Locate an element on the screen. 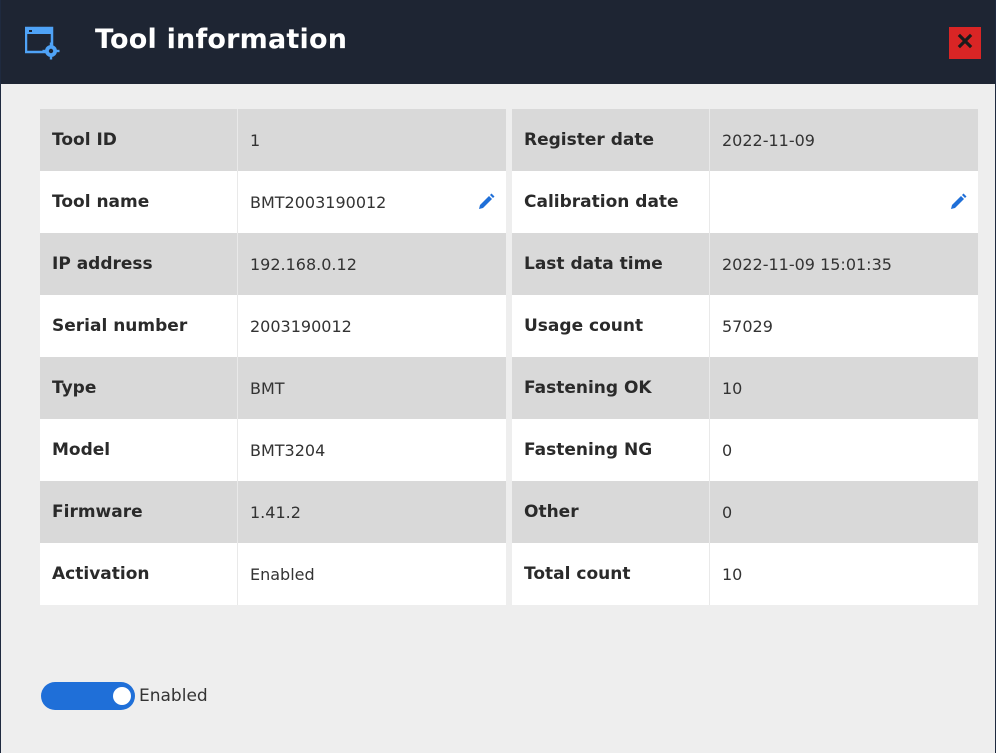  table-row: Model BMT3204 is located at coordinates (273, 450).